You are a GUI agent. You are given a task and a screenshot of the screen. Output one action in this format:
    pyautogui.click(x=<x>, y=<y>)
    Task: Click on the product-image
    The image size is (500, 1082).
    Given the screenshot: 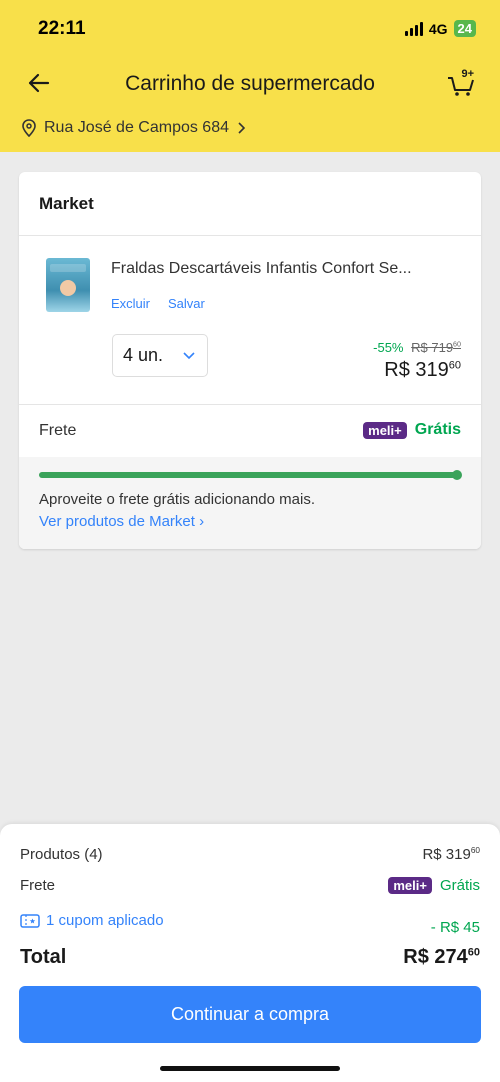 What is the action you would take?
    pyautogui.click(x=68, y=285)
    